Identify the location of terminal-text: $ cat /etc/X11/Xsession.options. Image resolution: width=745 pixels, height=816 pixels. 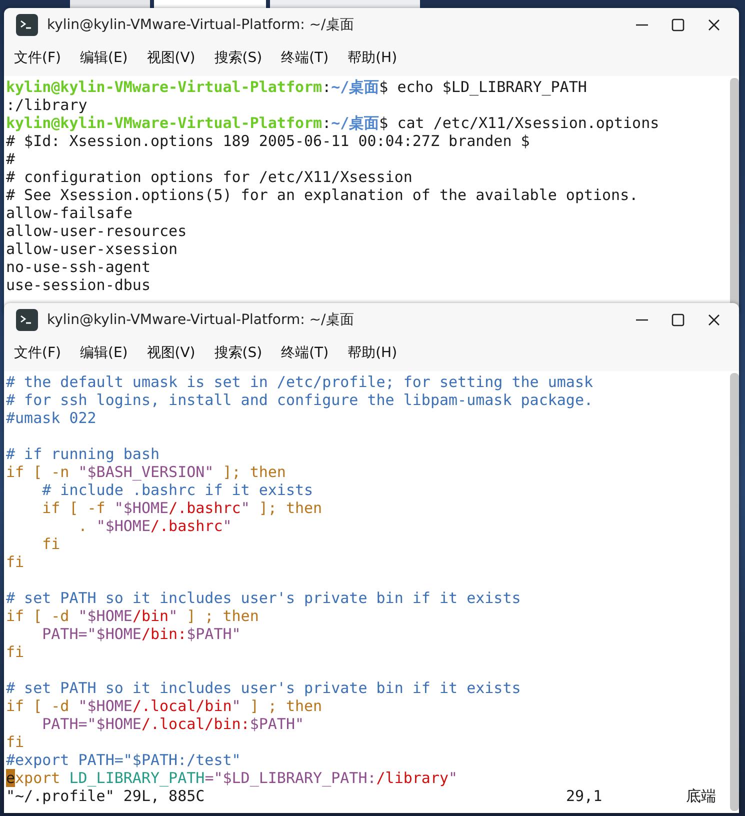
(519, 123).